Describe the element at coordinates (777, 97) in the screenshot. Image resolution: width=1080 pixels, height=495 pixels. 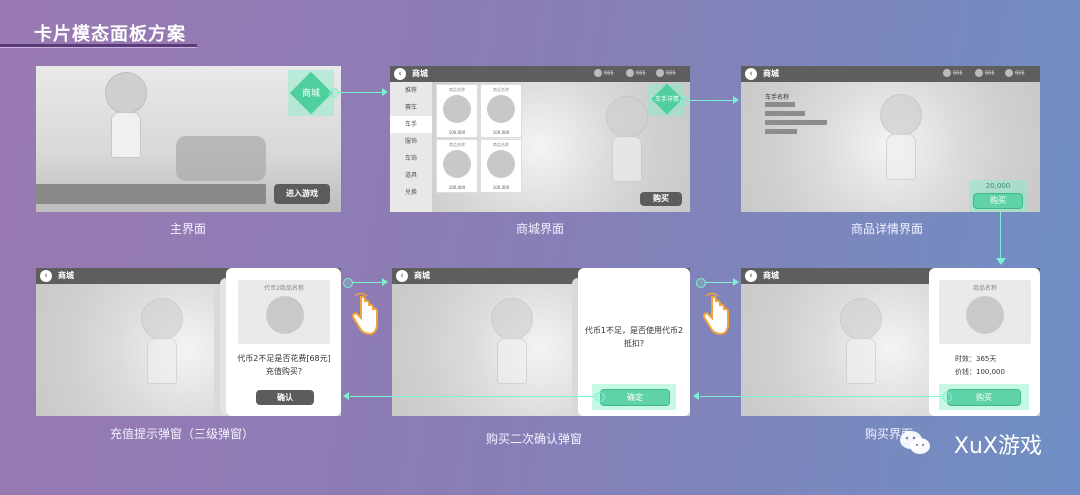
I see `driver-name: 车手名称` at that location.